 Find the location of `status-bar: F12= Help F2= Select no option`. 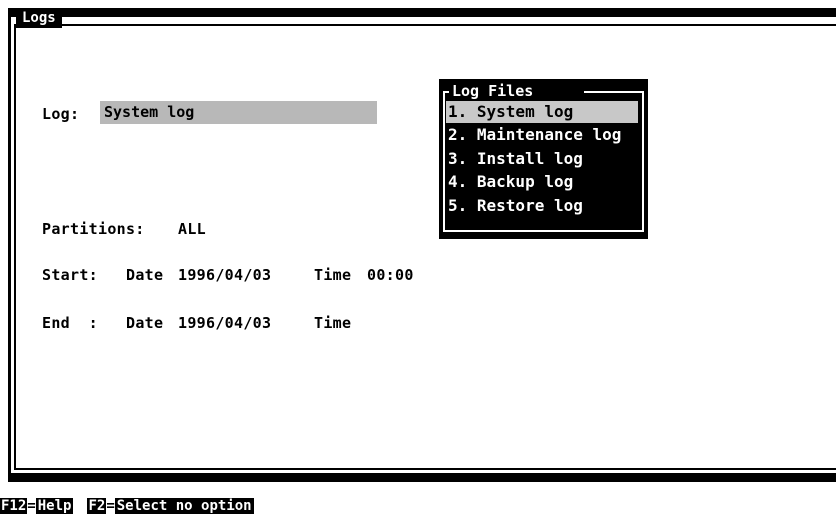

status-bar: F12= Help F2= Select no option is located at coordinates (127, 506).